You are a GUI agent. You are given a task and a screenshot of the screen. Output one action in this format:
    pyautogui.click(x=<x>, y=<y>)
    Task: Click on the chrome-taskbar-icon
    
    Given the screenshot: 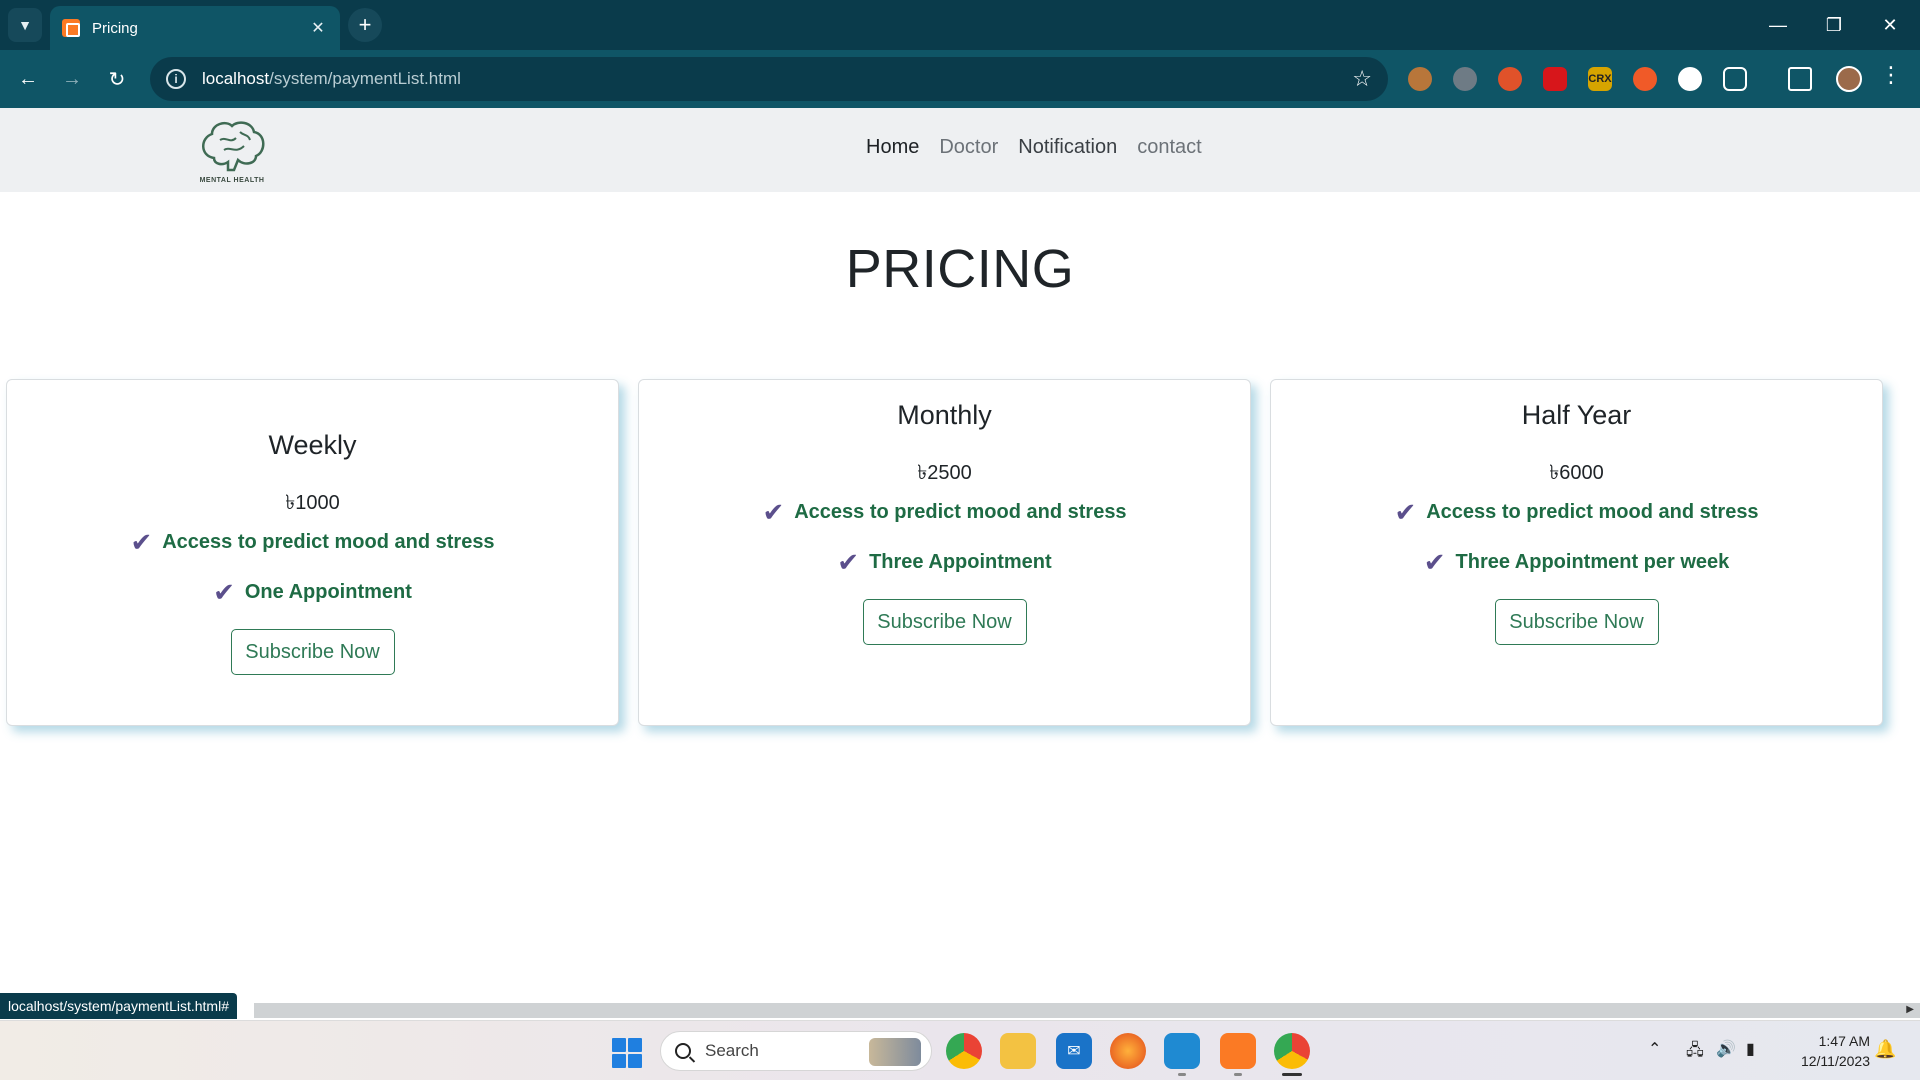 What is the action you would take?
    pyautogui.click(x=964, y=1051)
    